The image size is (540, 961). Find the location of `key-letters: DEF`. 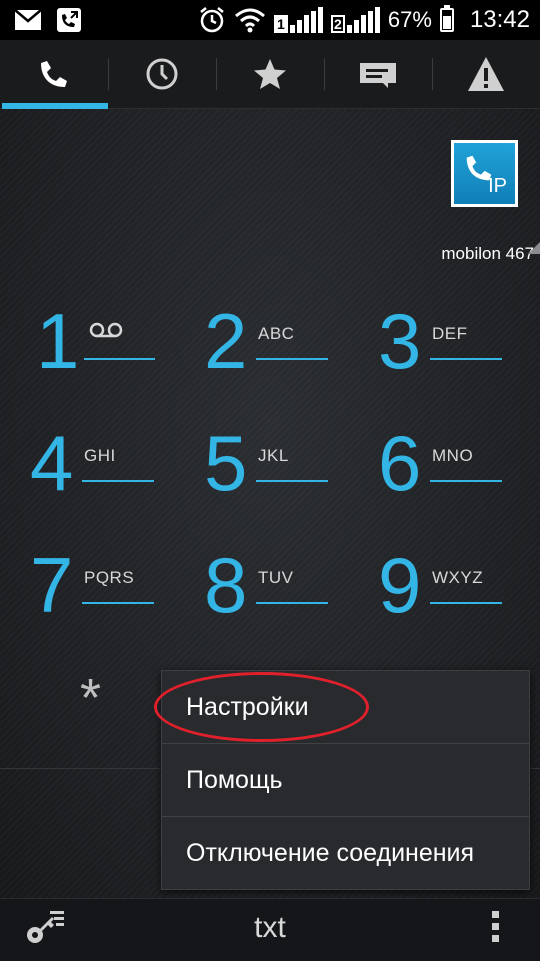

key-letters: DEF is located at coordinates (450, 333).